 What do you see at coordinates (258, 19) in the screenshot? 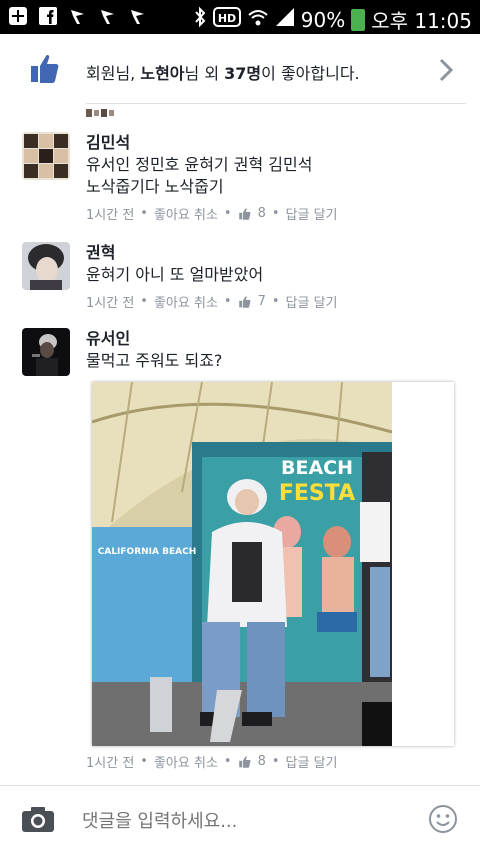
I see `wifi-icon` at bounding box center [258, 19].